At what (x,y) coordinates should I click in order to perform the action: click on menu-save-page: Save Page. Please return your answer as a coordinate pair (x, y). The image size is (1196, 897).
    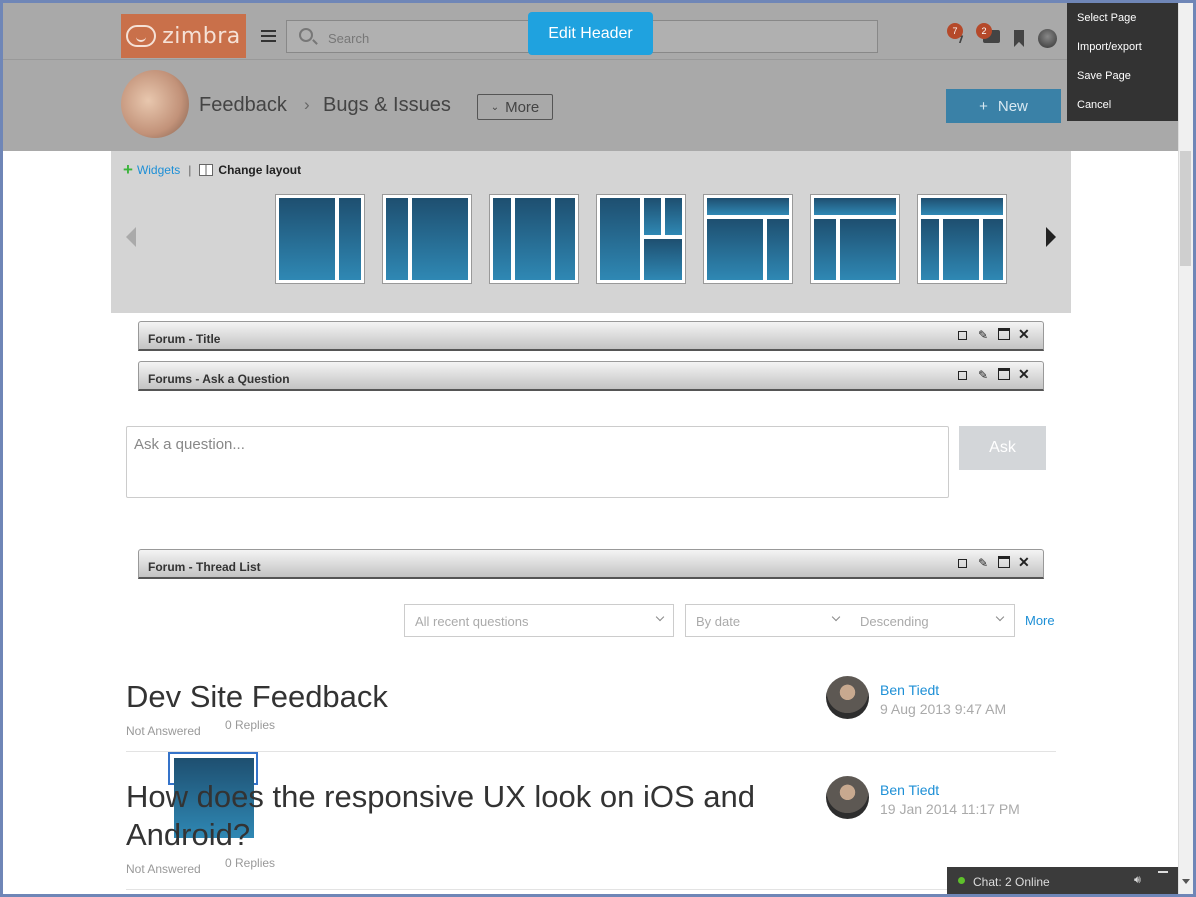
    Looking at the image, I should click on (1124, 75).